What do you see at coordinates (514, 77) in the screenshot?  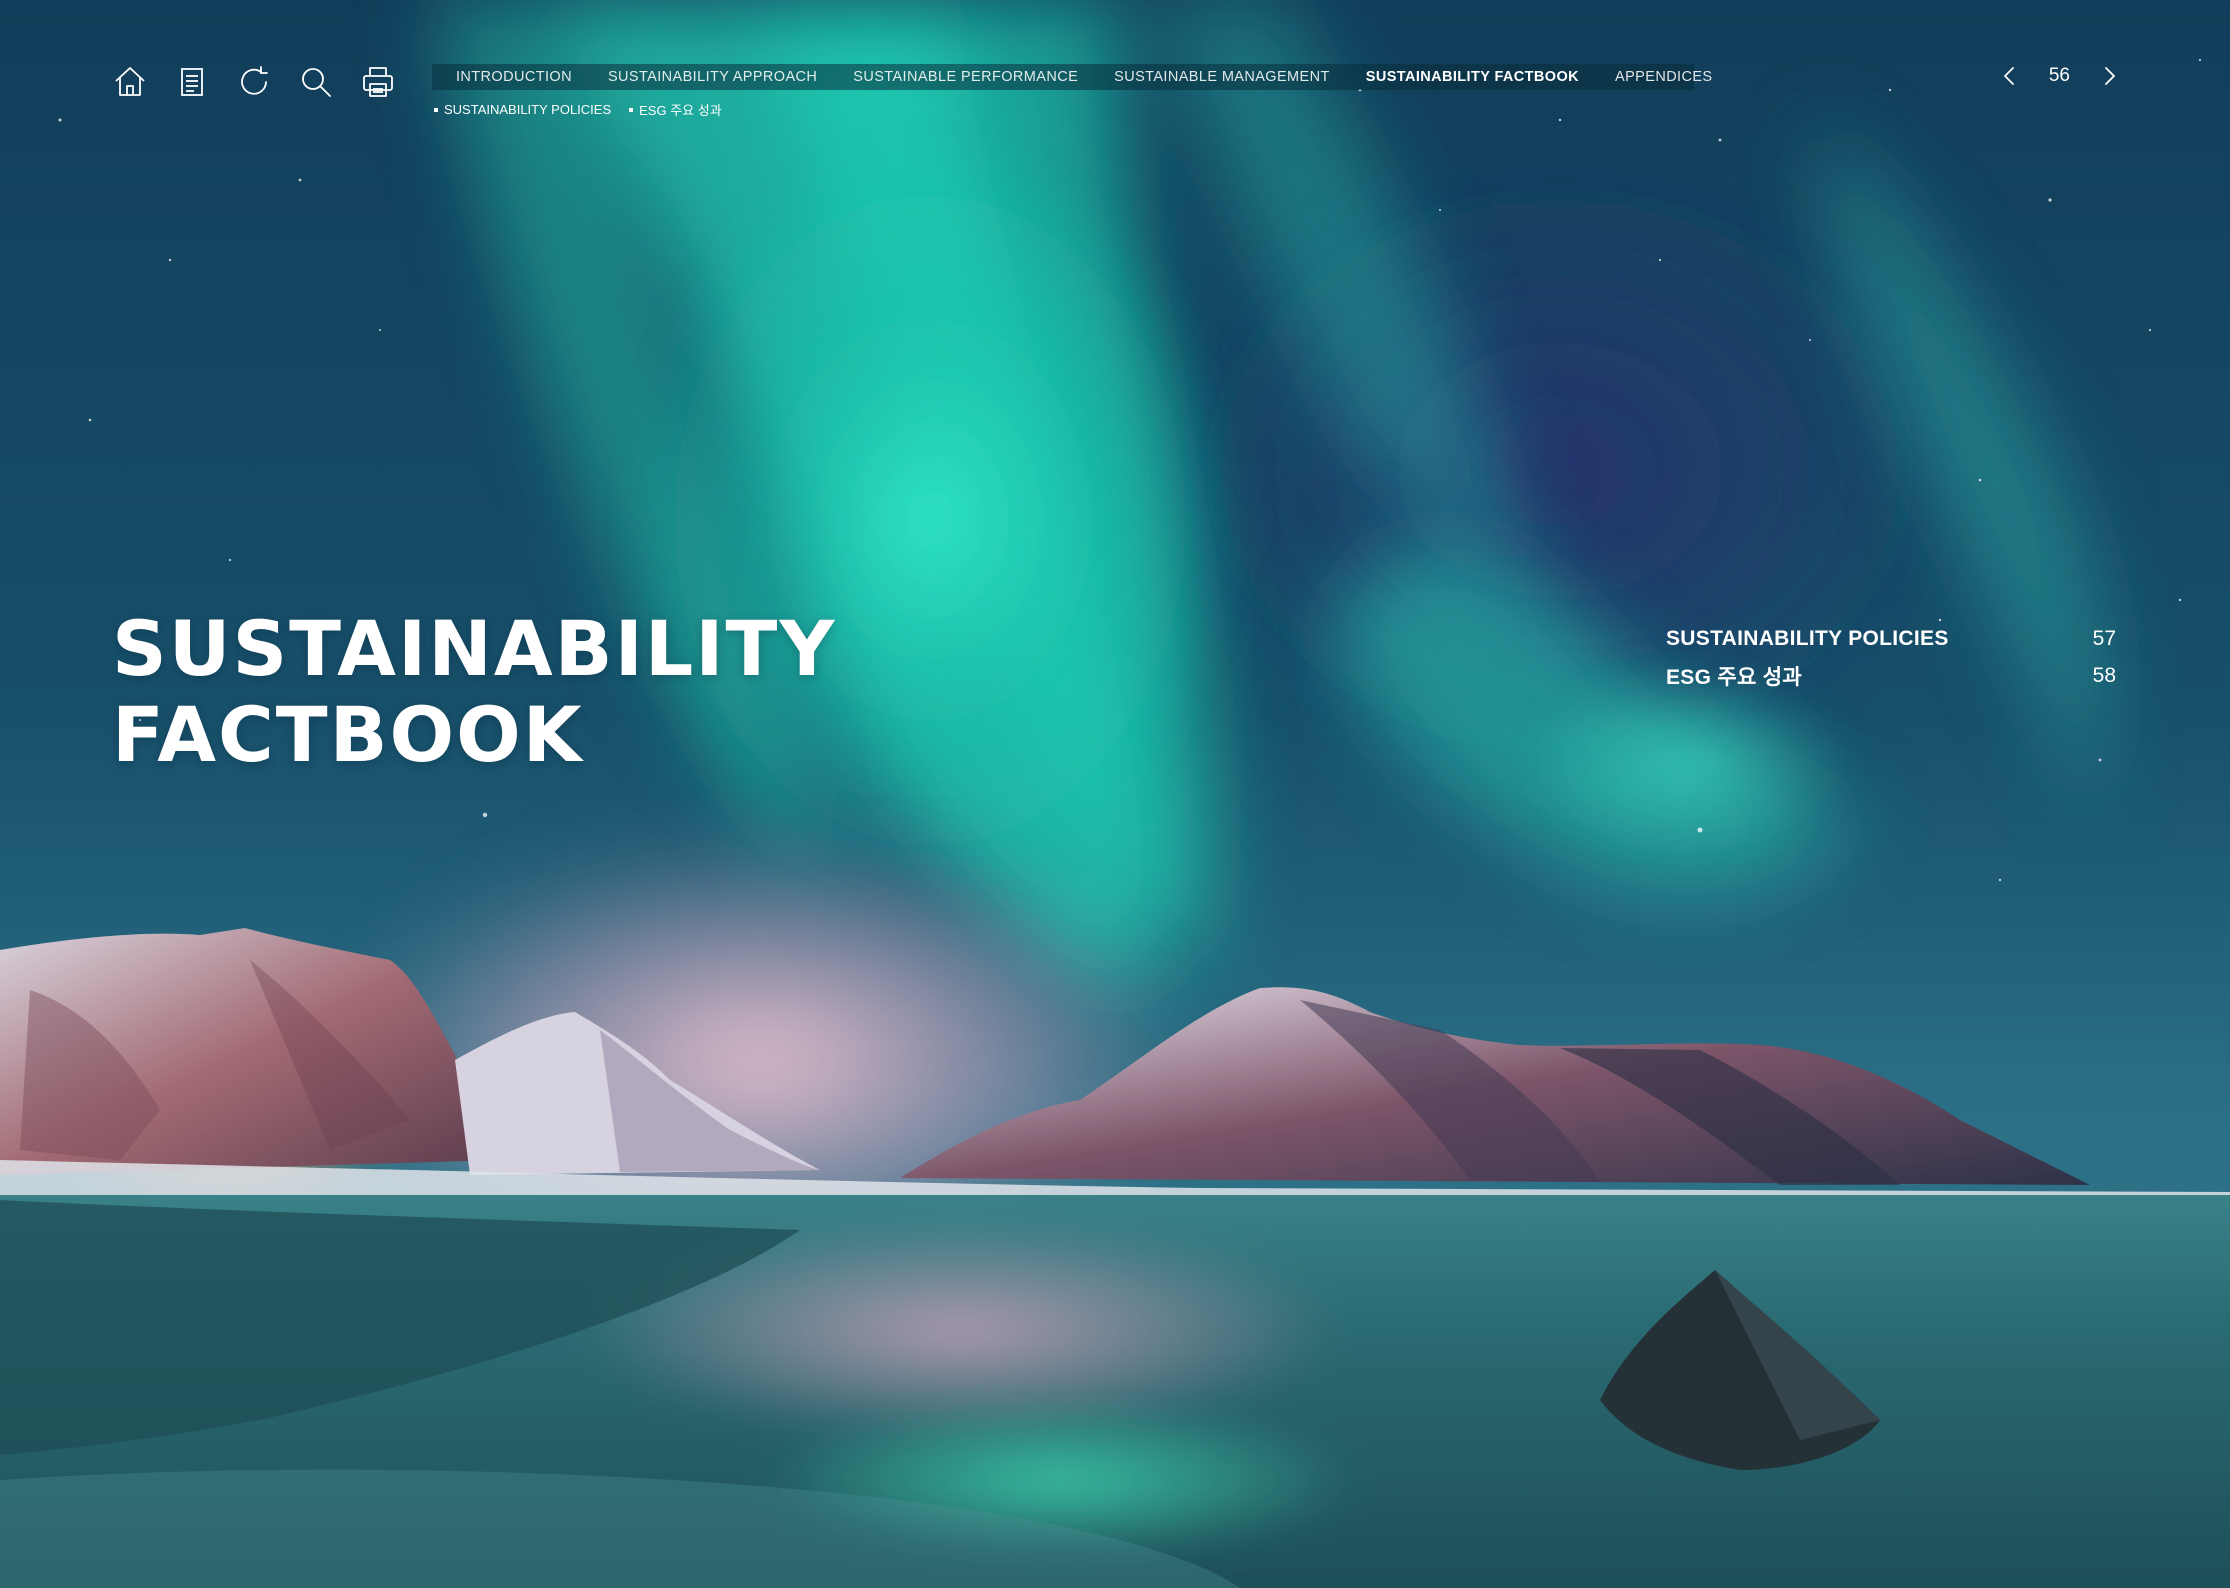 I see `nav-item-introduction: INTRODUCTION` at bounding box center [514, 77].